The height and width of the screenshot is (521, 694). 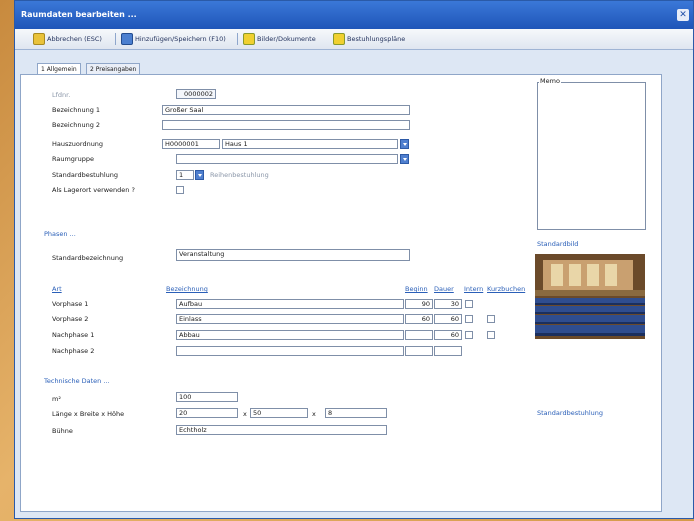 I want to click on seating-plan-icon, so click(x=339, y=39).